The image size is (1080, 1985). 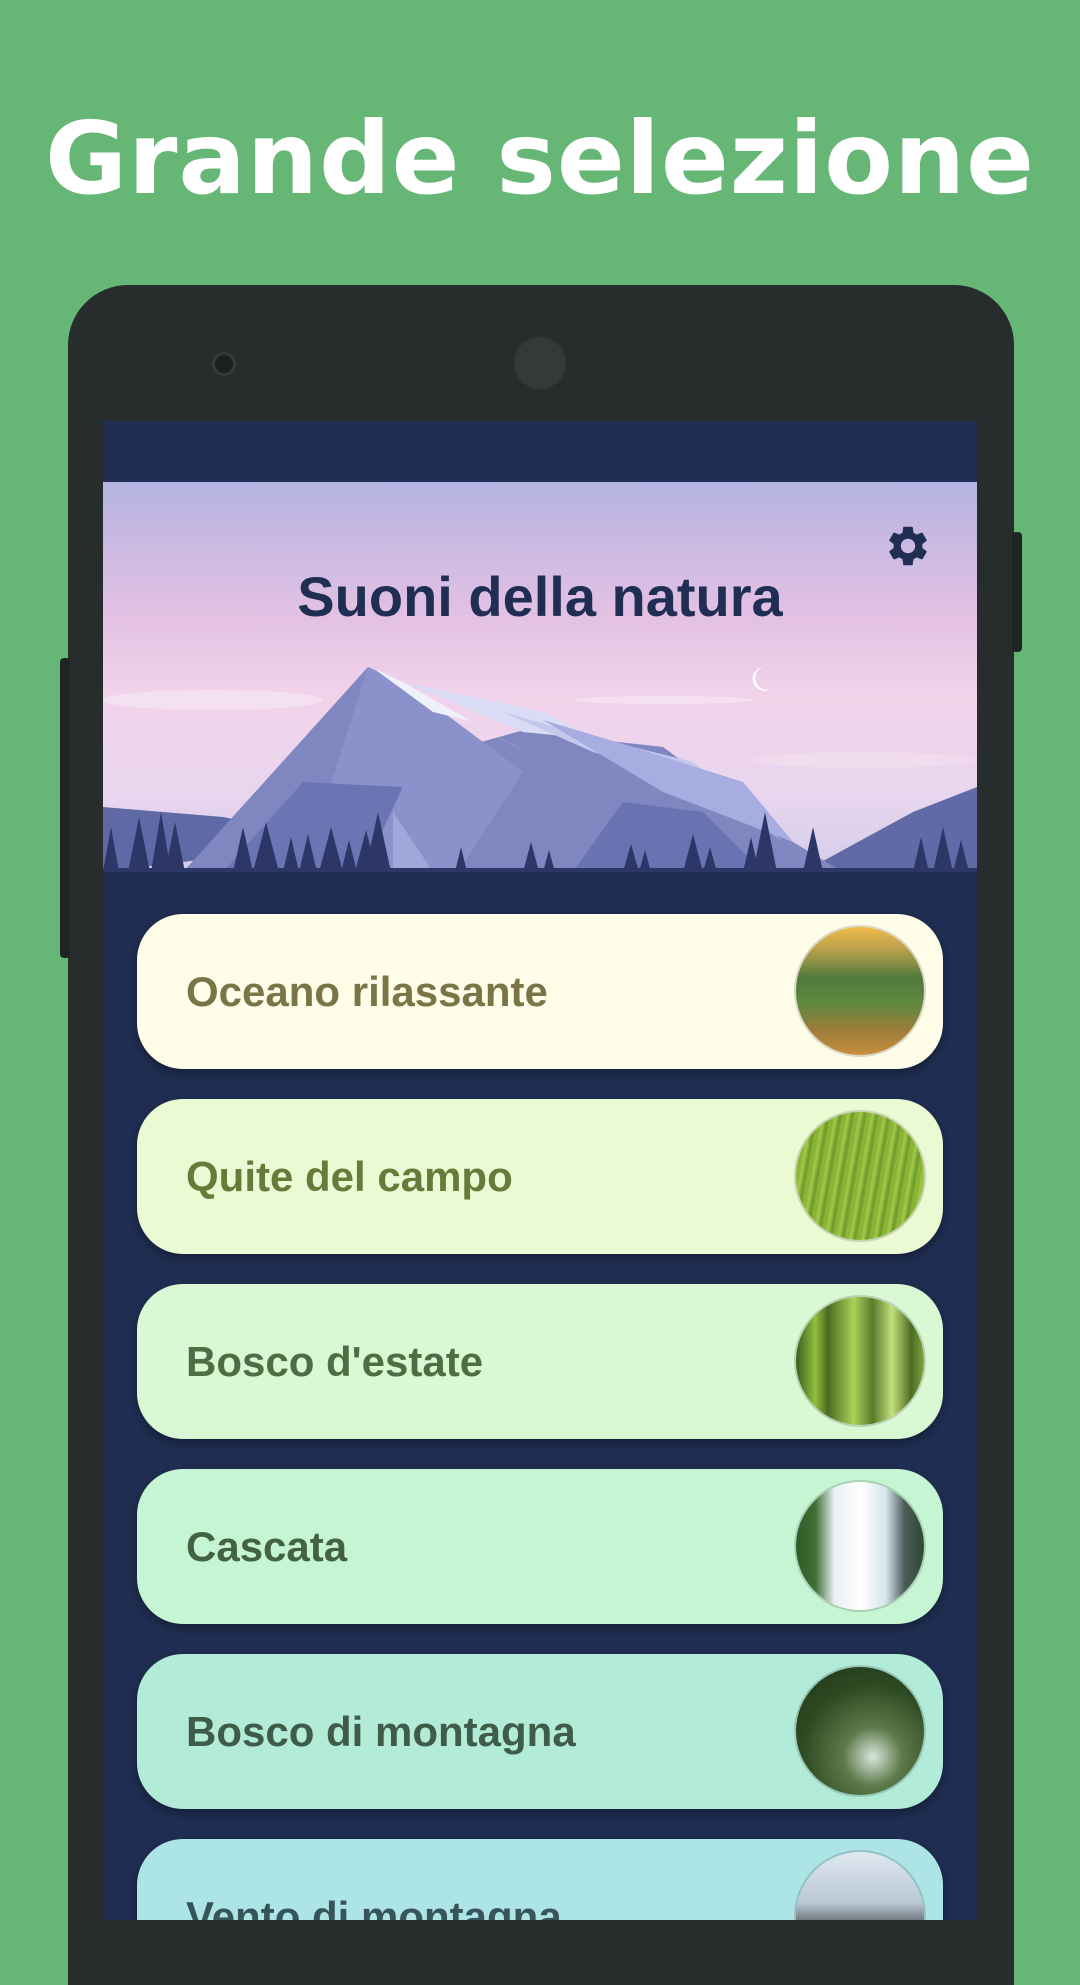 What do you see at coordinates (860, 1361) in the screenshot?
I see `summer-forest-thumbnail` at bounding box center [860, 1361].